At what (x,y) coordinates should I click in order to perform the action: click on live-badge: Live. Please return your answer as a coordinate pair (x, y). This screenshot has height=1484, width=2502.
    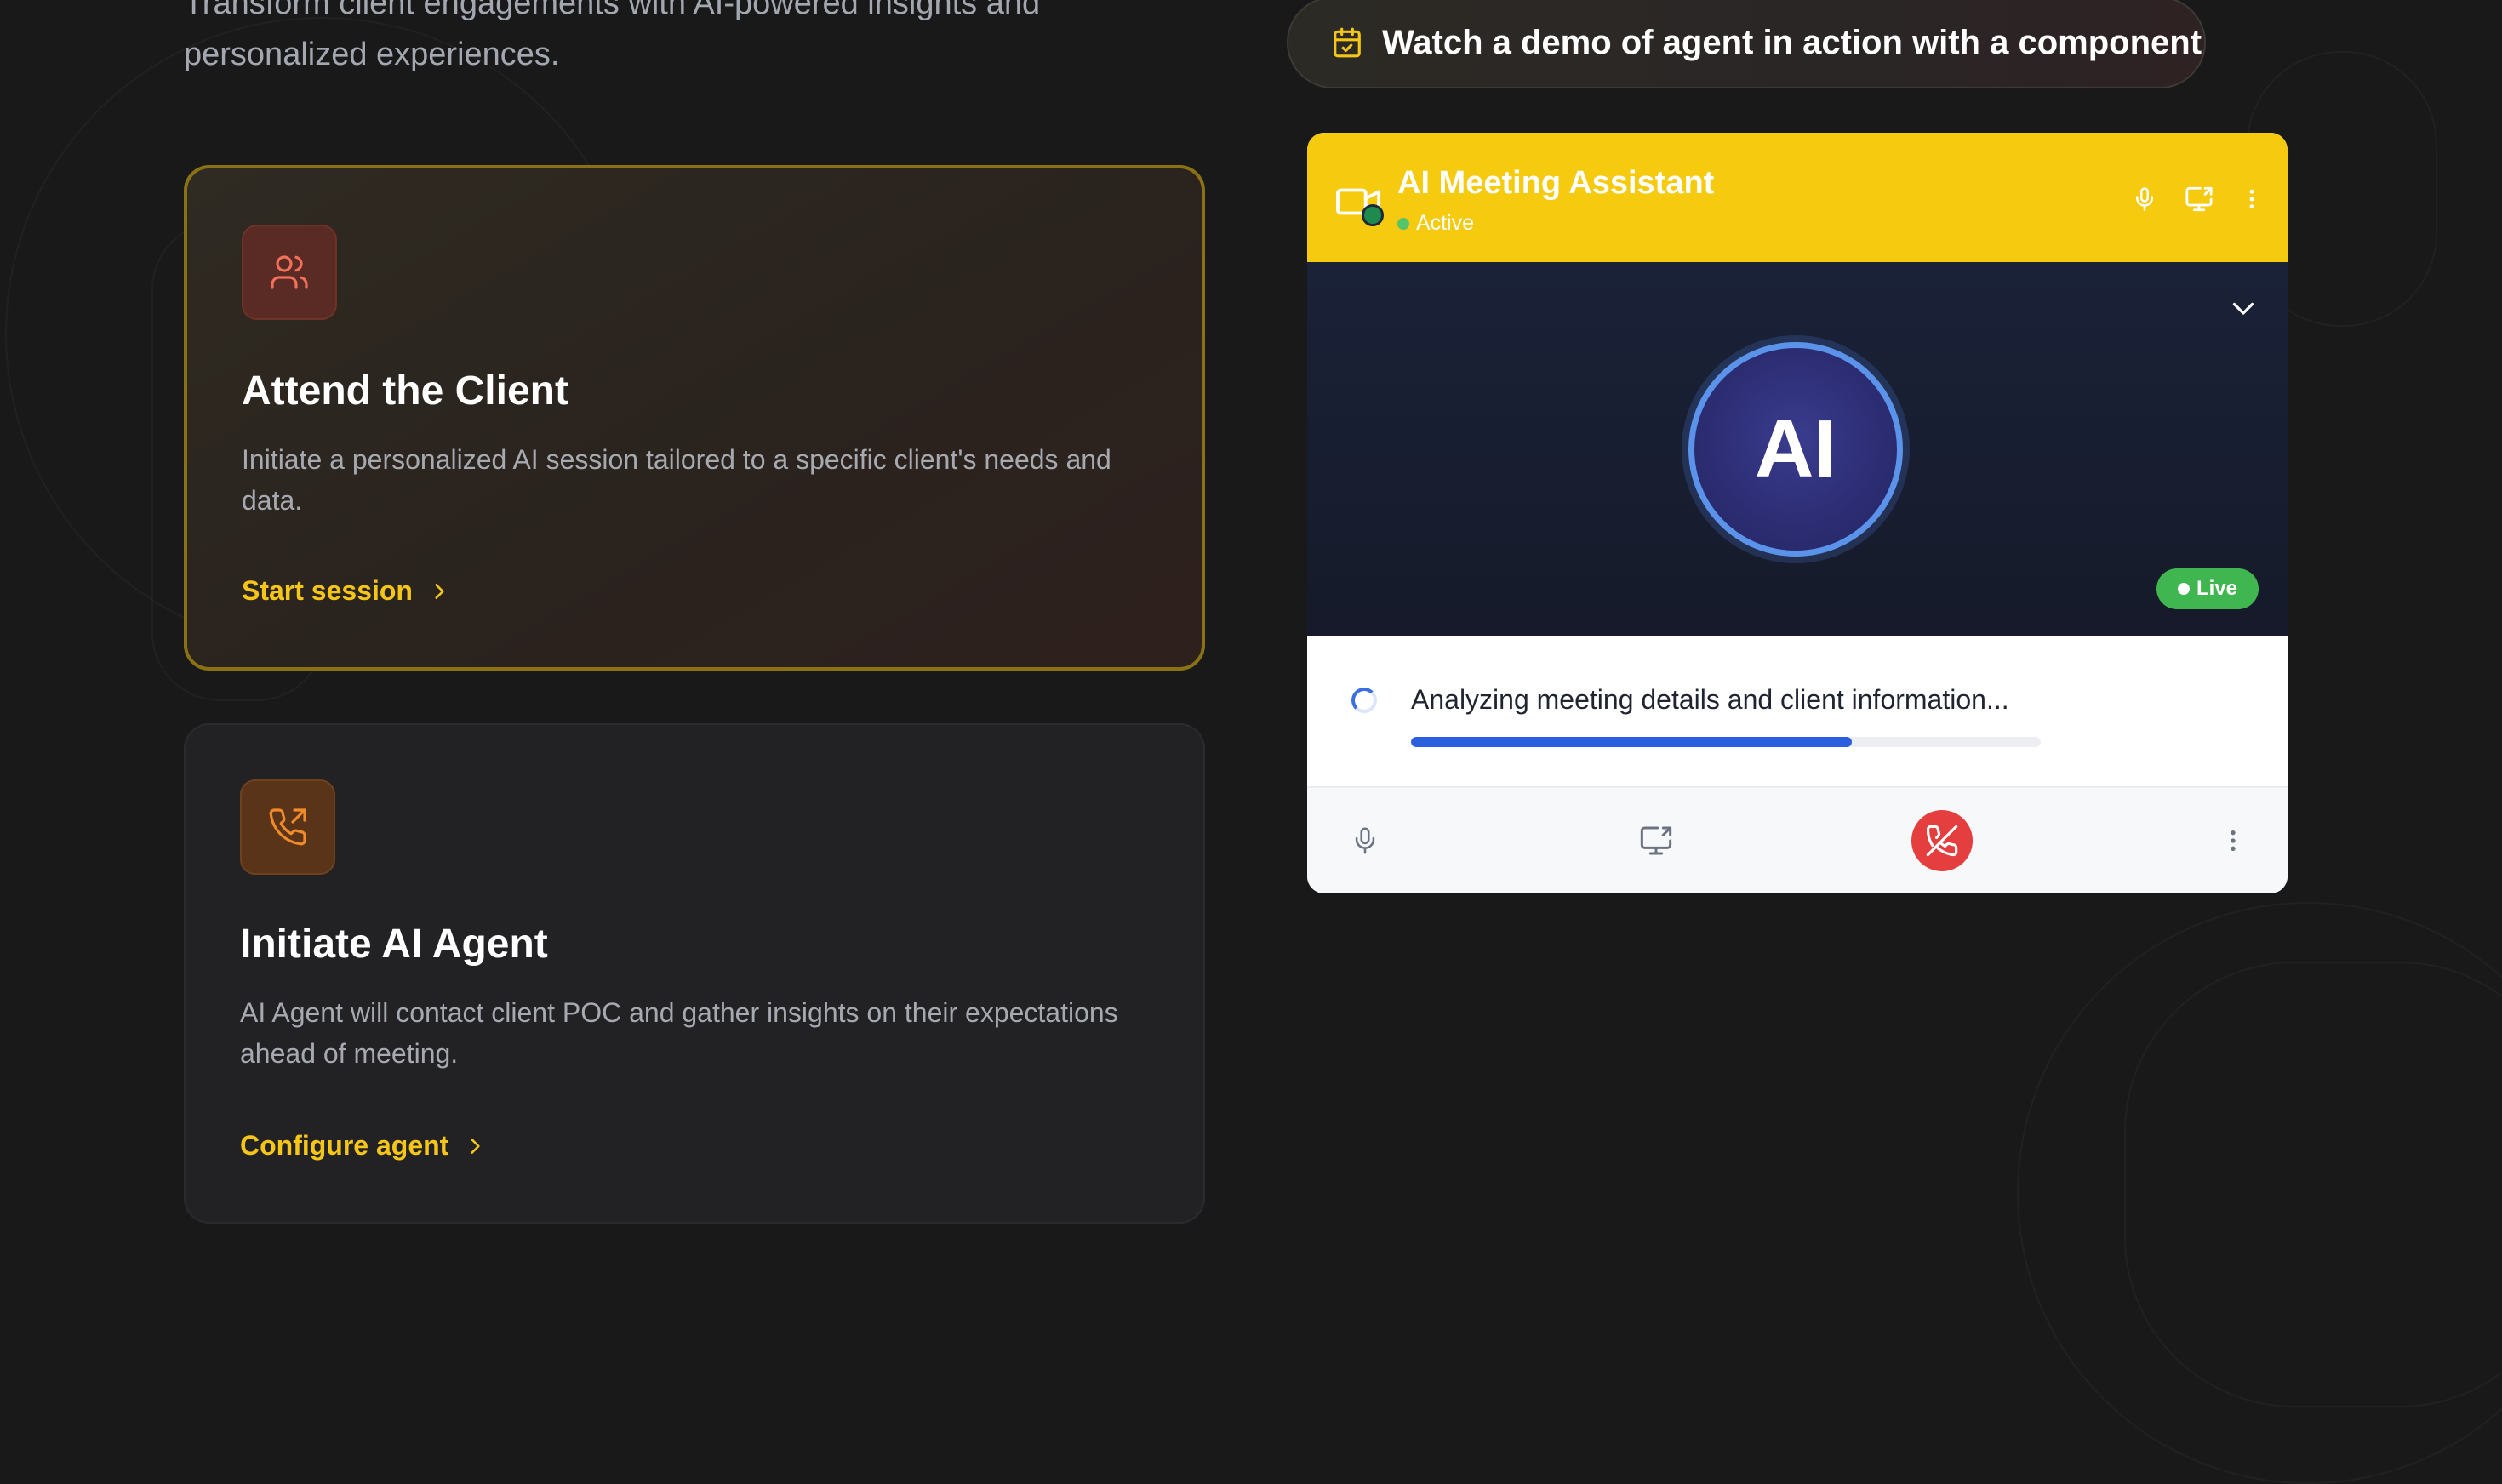
    Looking at the image, I should click on (2207, 588).